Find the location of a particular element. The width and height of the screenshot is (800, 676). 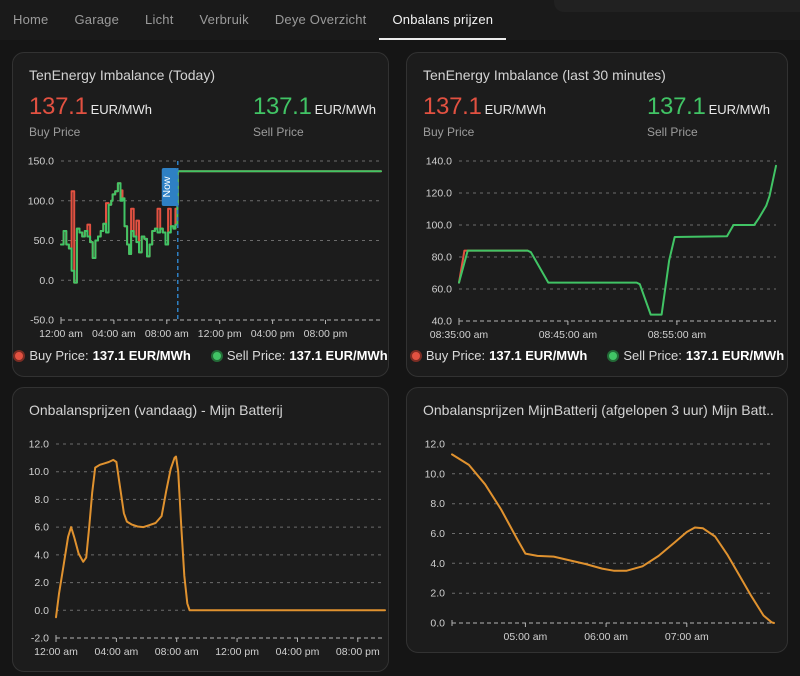

tab-deye-overzicht: Deye Overzicht is located at coordinates (321, 20).